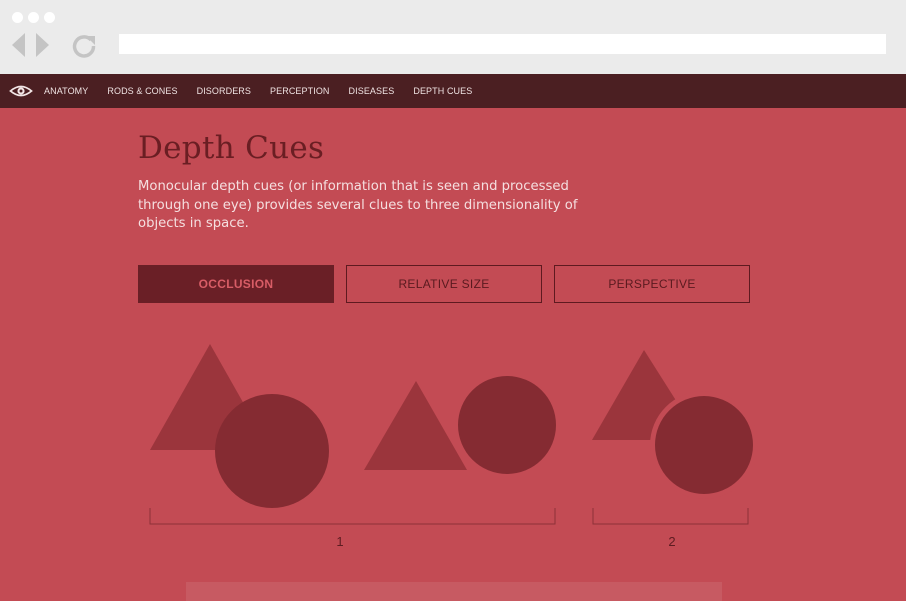 The height and width of the screenshot is (601, 906). I want to click on window-maximize-dot-icon, so click(49, 17).